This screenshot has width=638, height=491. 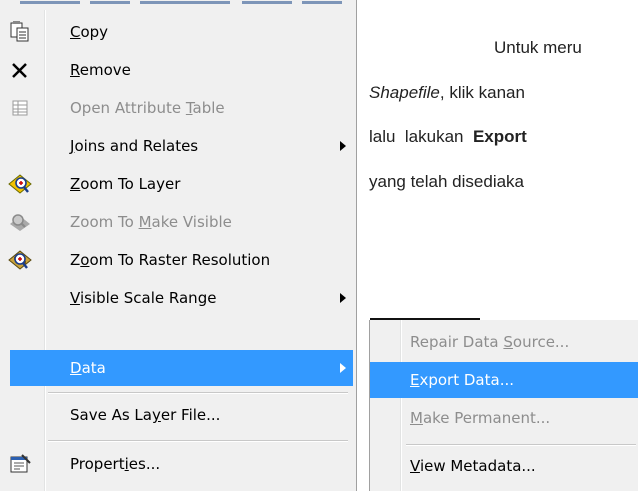 I want to click on zoom-layer-icon, so click(x=20, y=184).